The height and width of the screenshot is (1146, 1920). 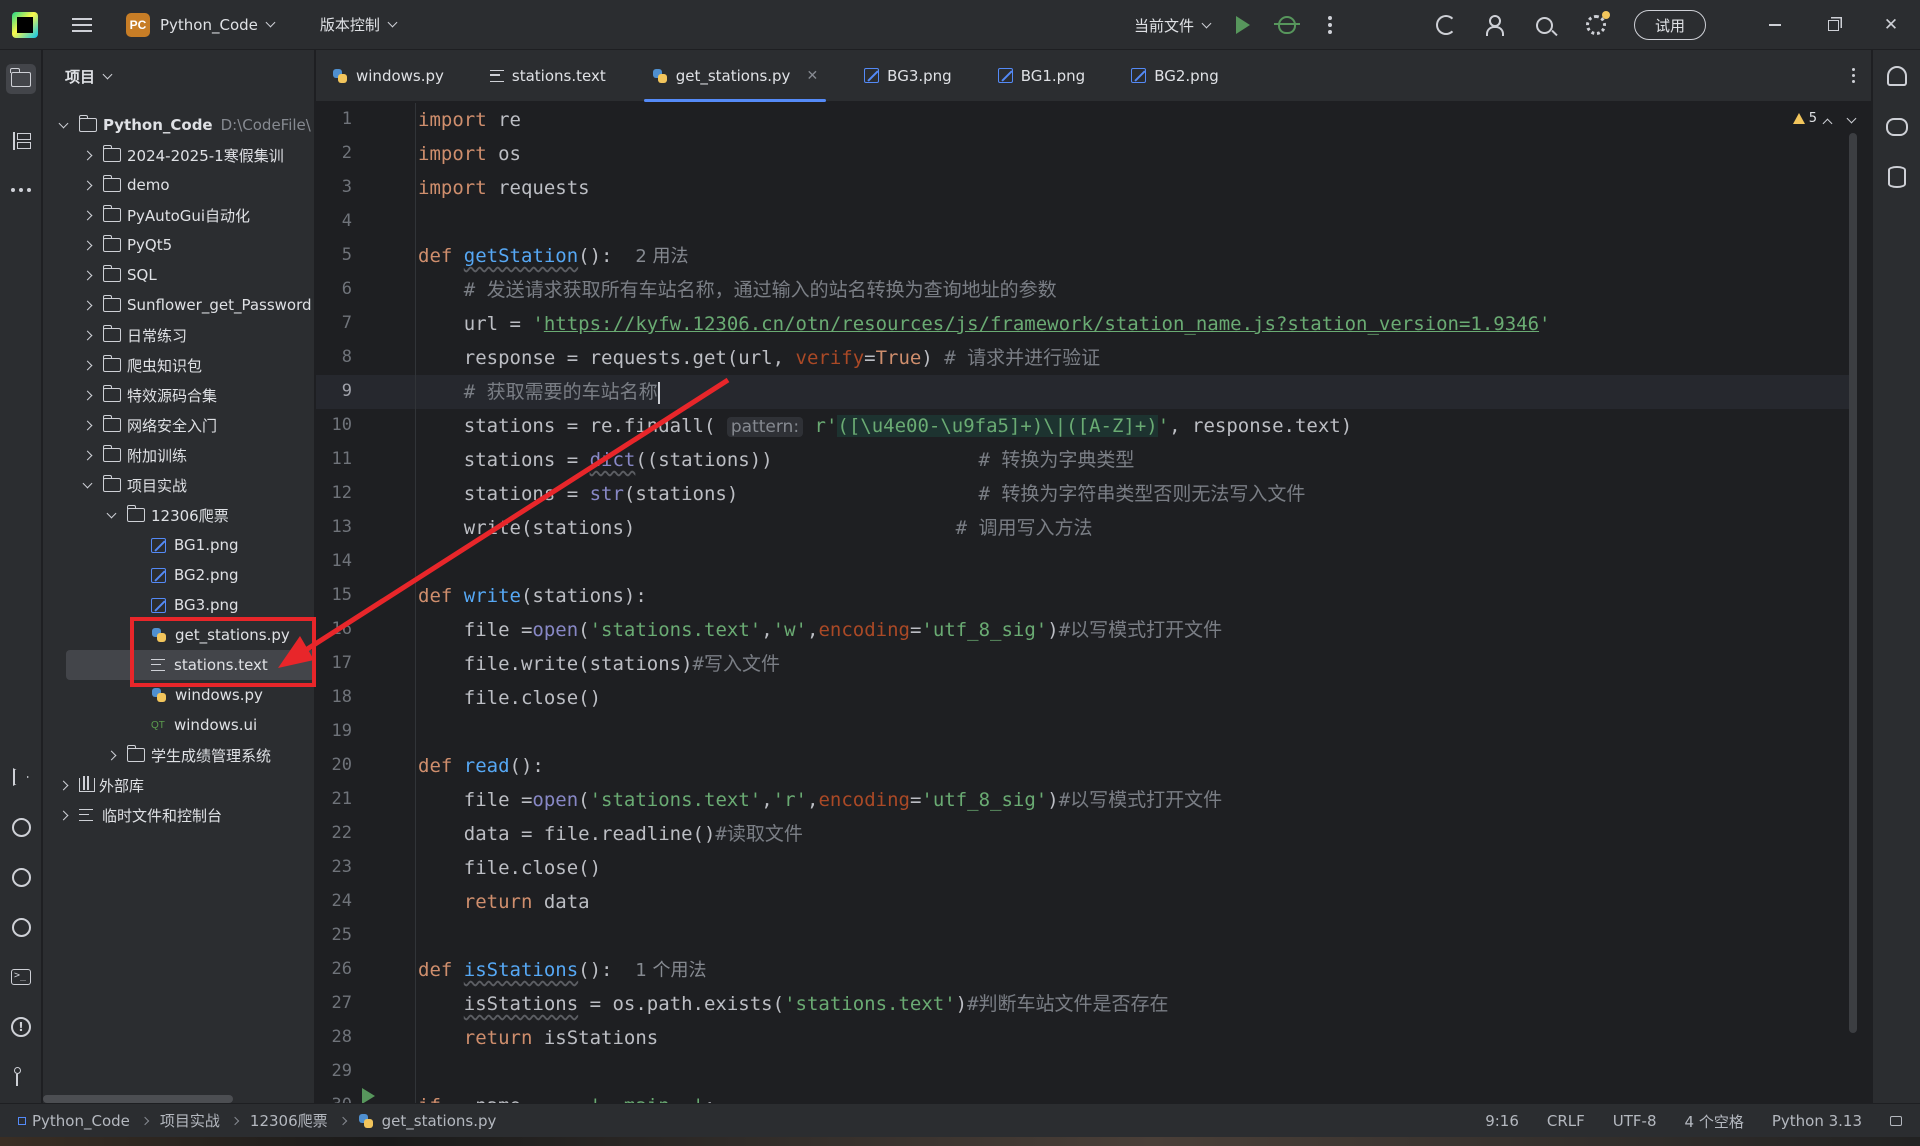 What do you see at coordinates (178, 275) in the screenshot?
I see `tree-item: SQL` at bounding box center [178, 275].